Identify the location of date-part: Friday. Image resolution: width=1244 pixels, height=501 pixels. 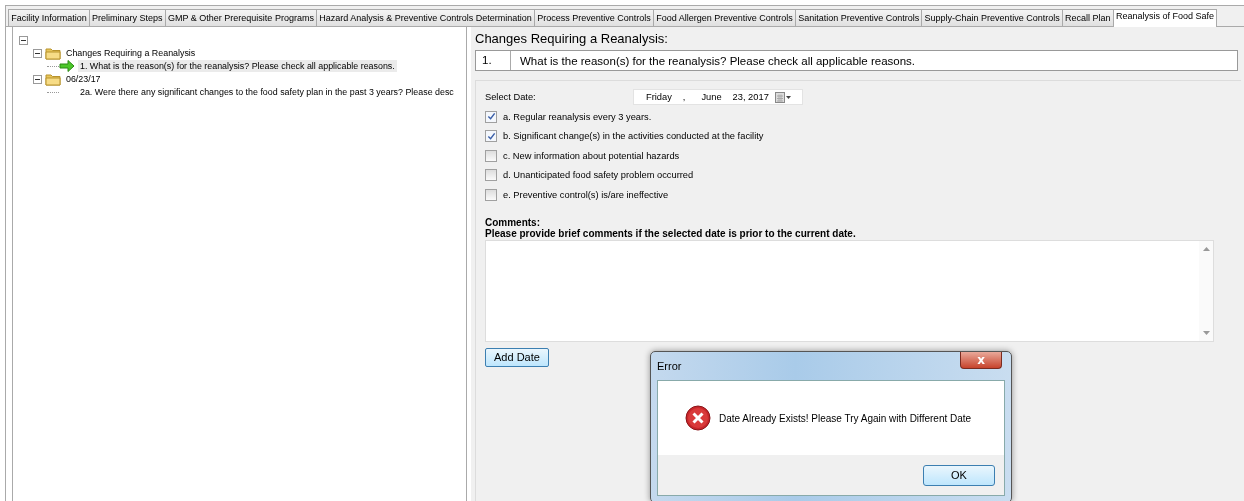
(659, 97).